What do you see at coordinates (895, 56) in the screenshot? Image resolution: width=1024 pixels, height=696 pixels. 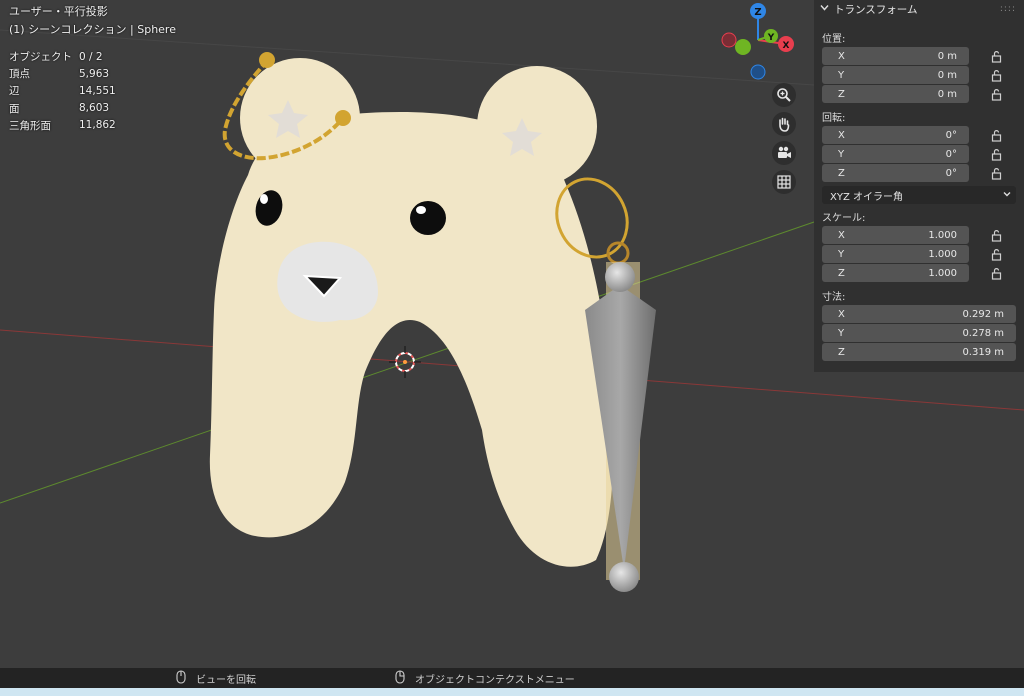 I see `location-x-field: X0 m` at bounding box center [895, 56].